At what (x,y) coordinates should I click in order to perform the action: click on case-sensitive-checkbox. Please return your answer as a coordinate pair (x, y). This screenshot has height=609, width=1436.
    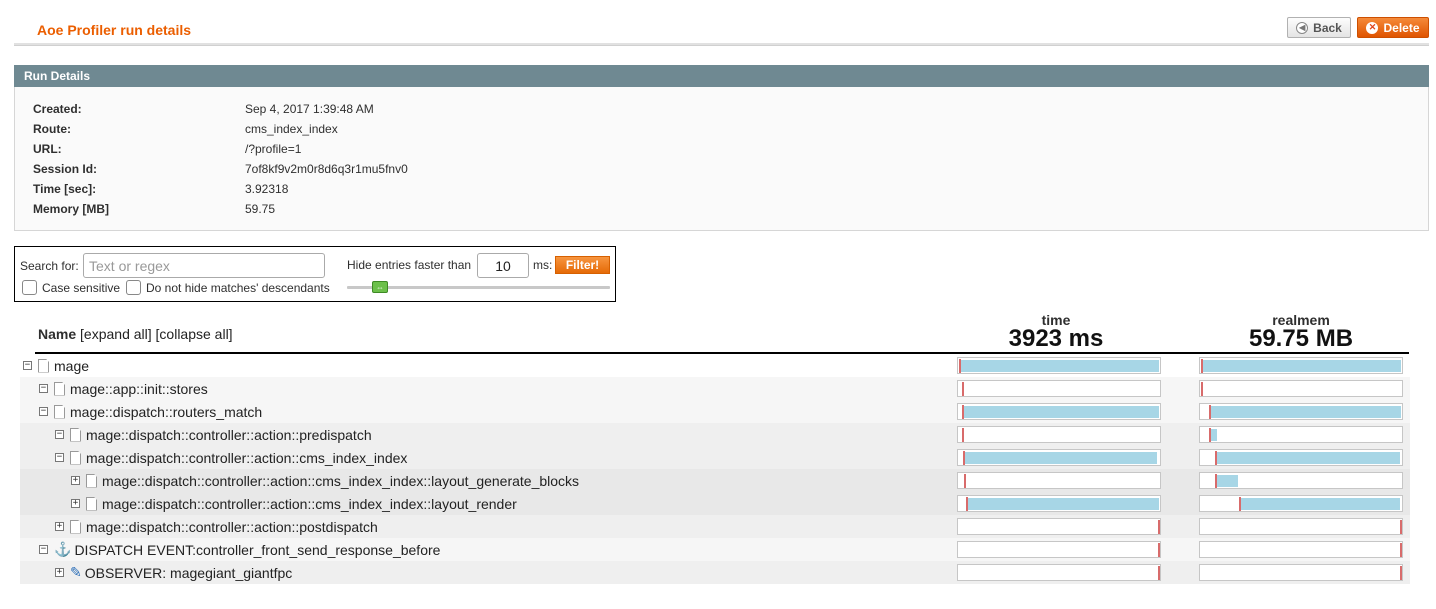
    Looking at the image, I should click on (29, 287).